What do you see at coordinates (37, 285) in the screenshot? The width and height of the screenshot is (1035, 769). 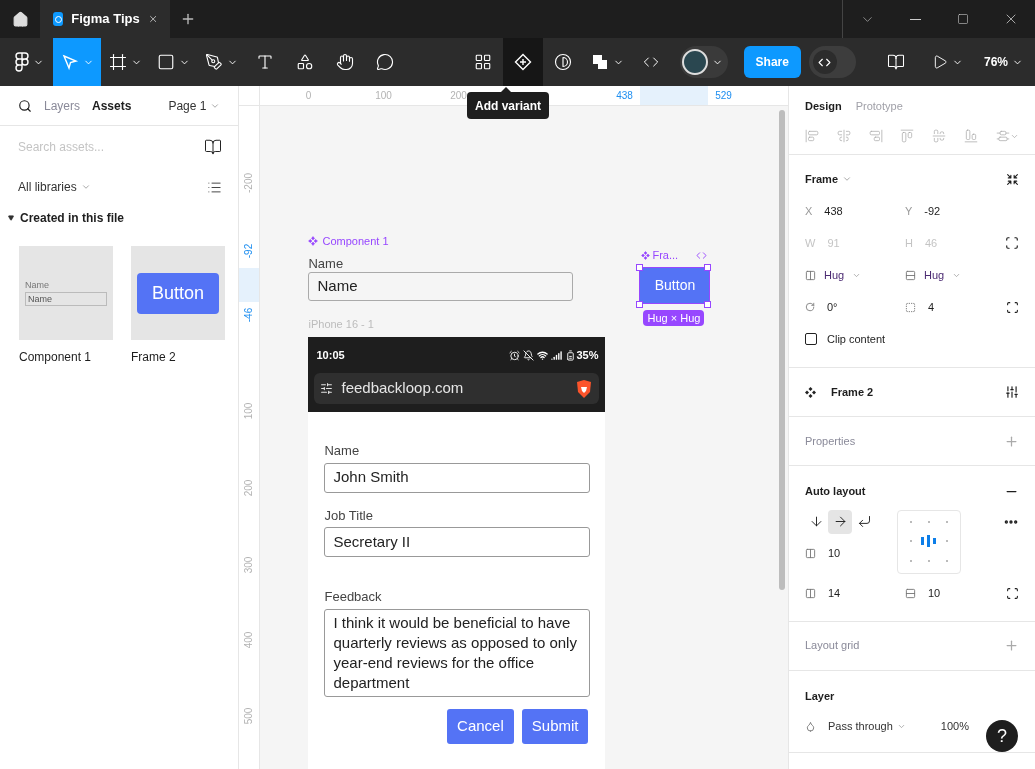 I see `thumbnail-label: Name` at bounding box center [37, 285].